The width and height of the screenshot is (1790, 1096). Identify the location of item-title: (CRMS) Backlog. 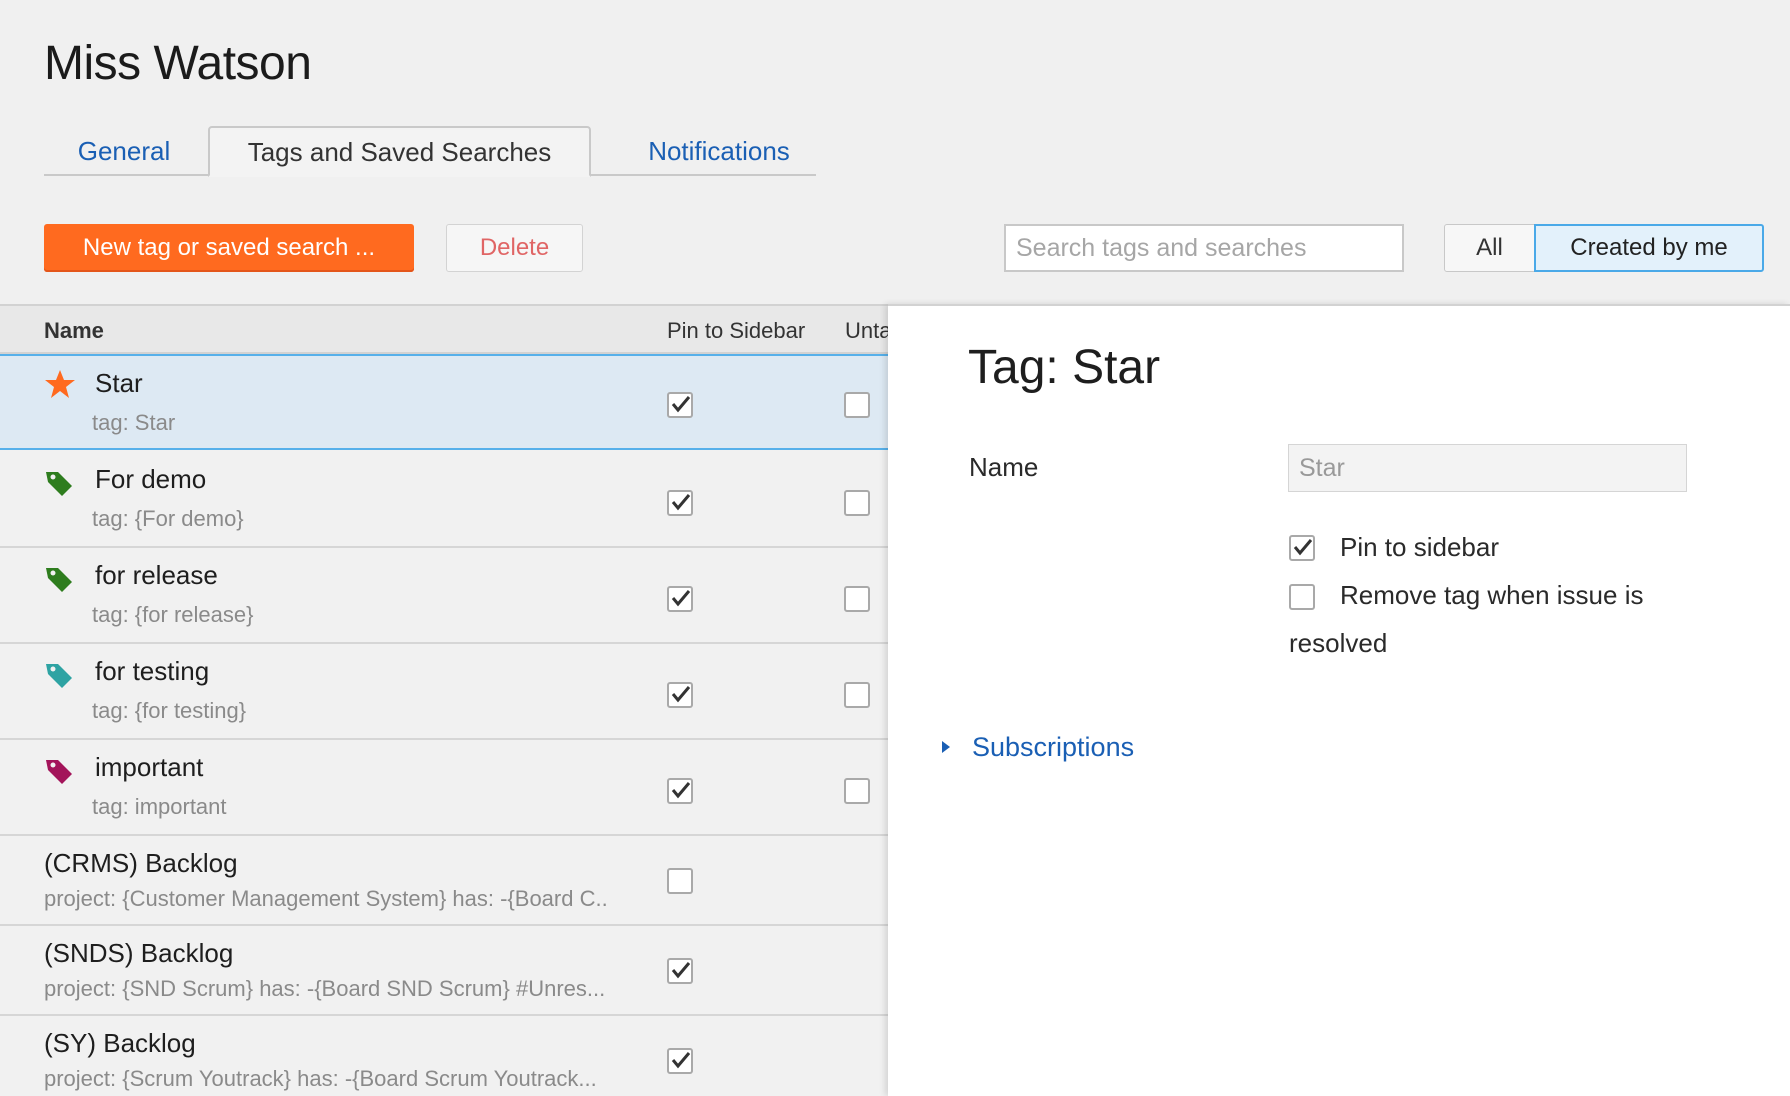
(141, 863).